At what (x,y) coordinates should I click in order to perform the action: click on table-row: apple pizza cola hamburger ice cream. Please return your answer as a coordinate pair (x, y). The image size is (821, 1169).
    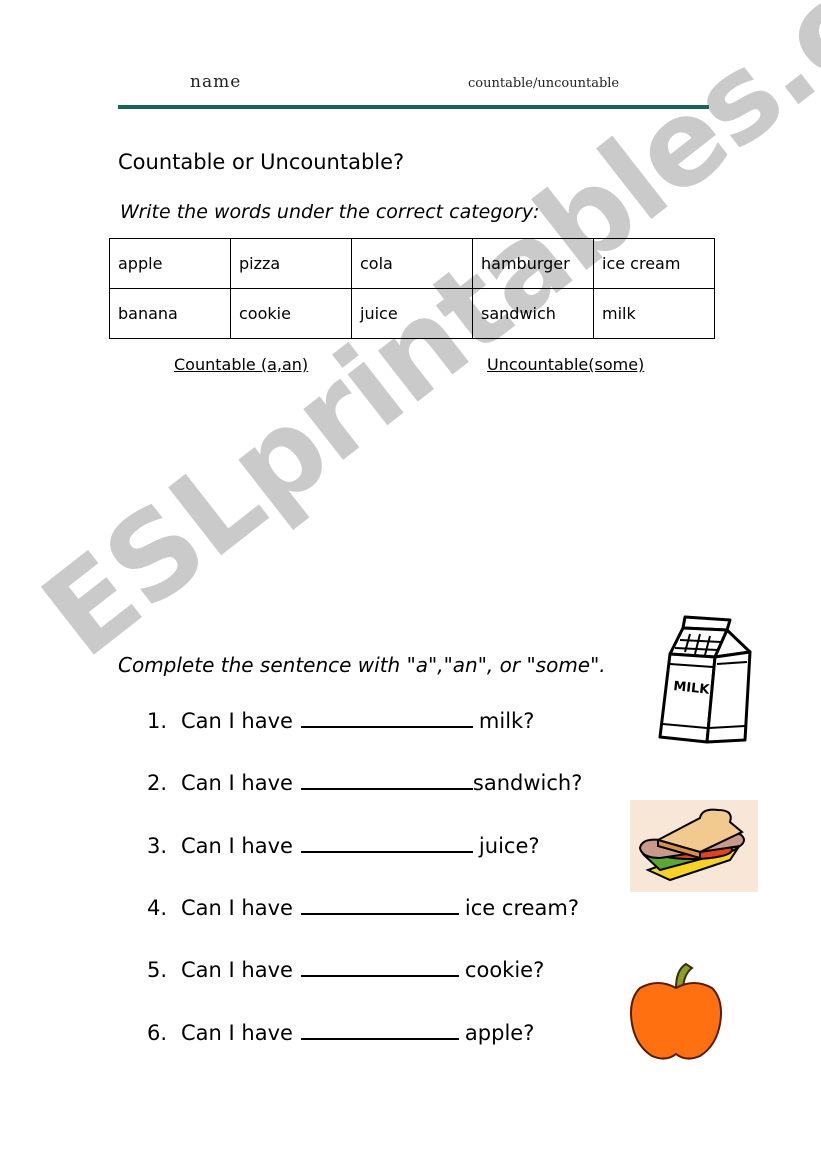
    Looking at the image, I should click on (412, 263).